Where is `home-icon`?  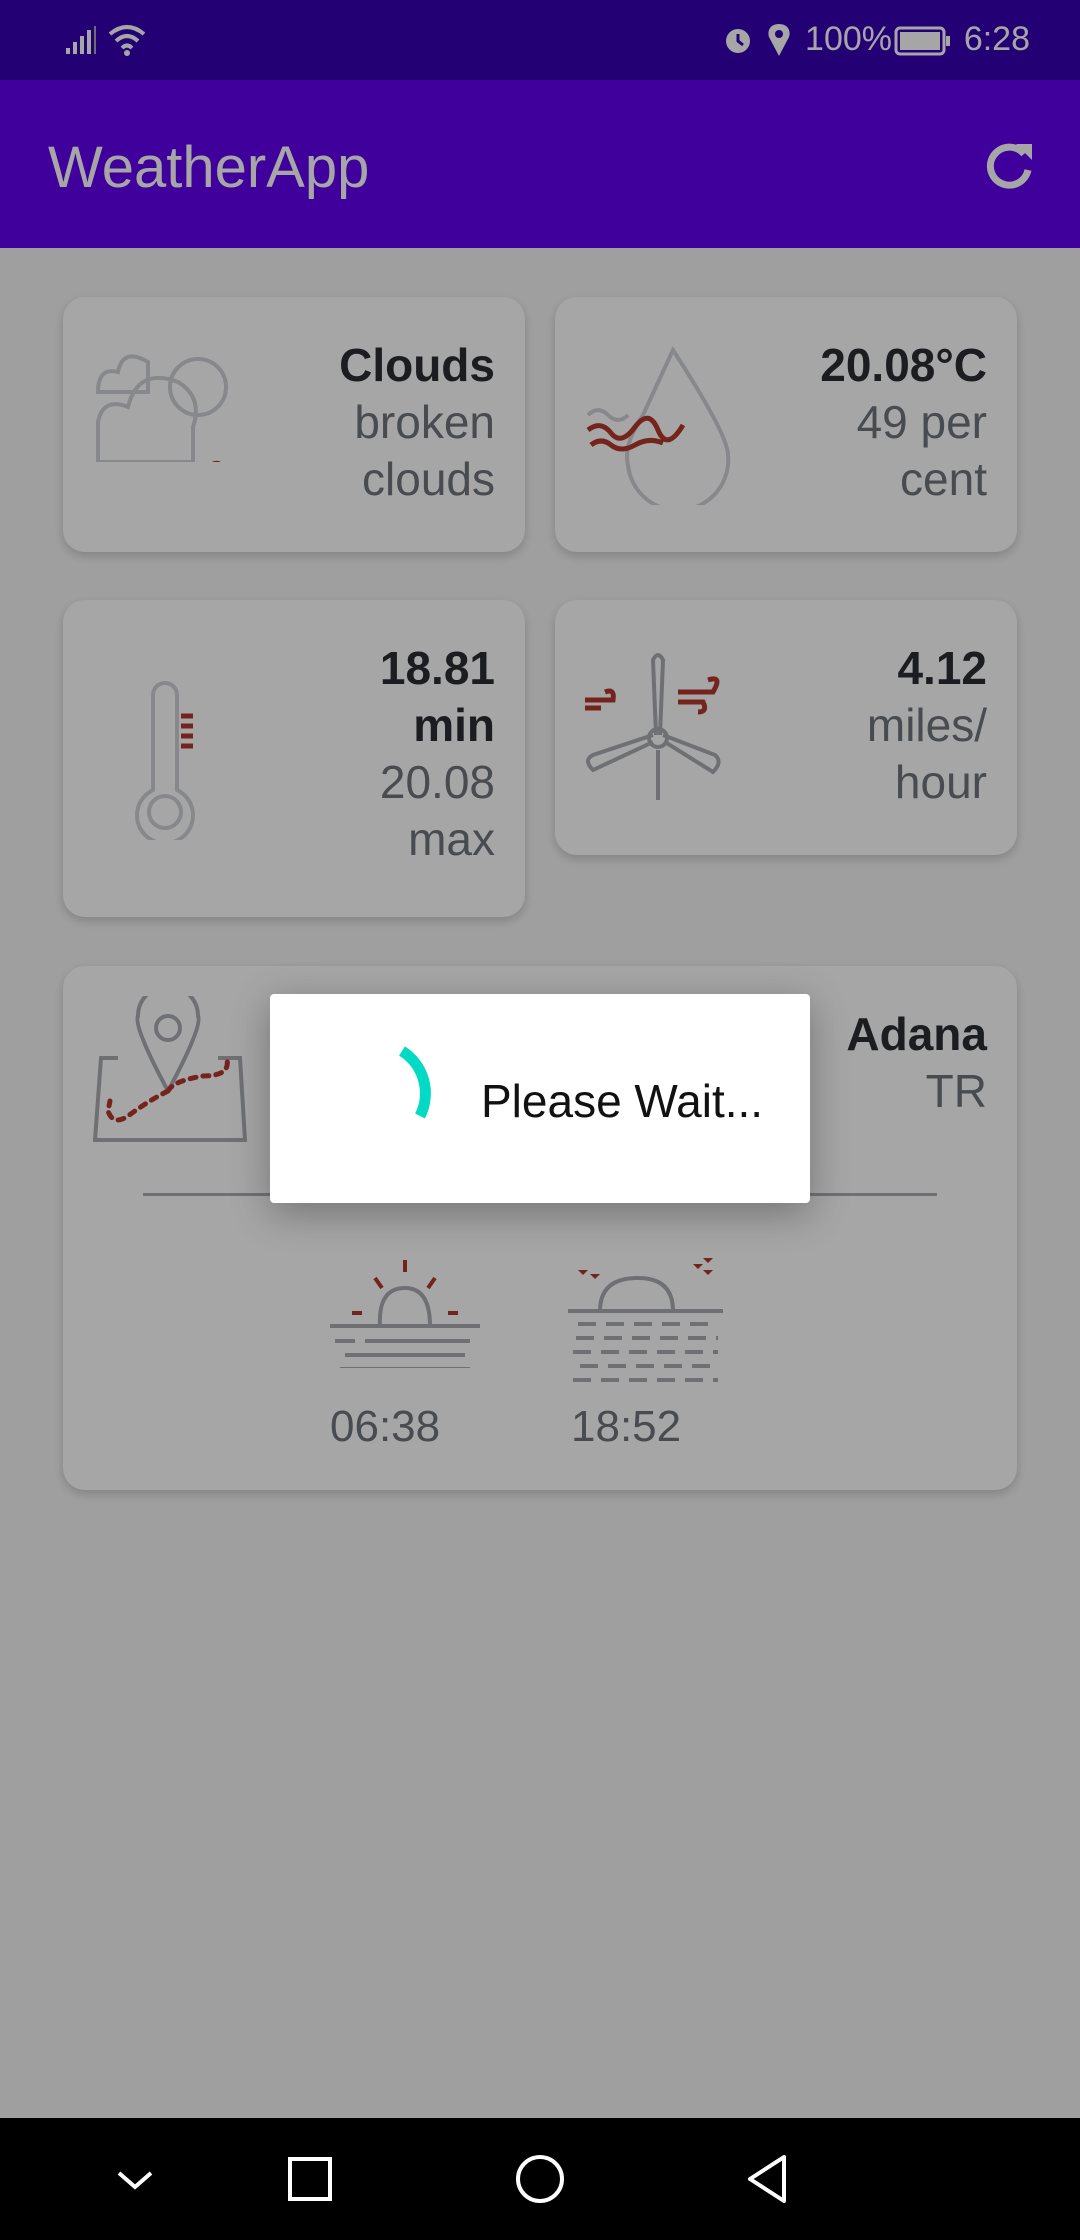 home-icon is located at coordinates (540, 2179).